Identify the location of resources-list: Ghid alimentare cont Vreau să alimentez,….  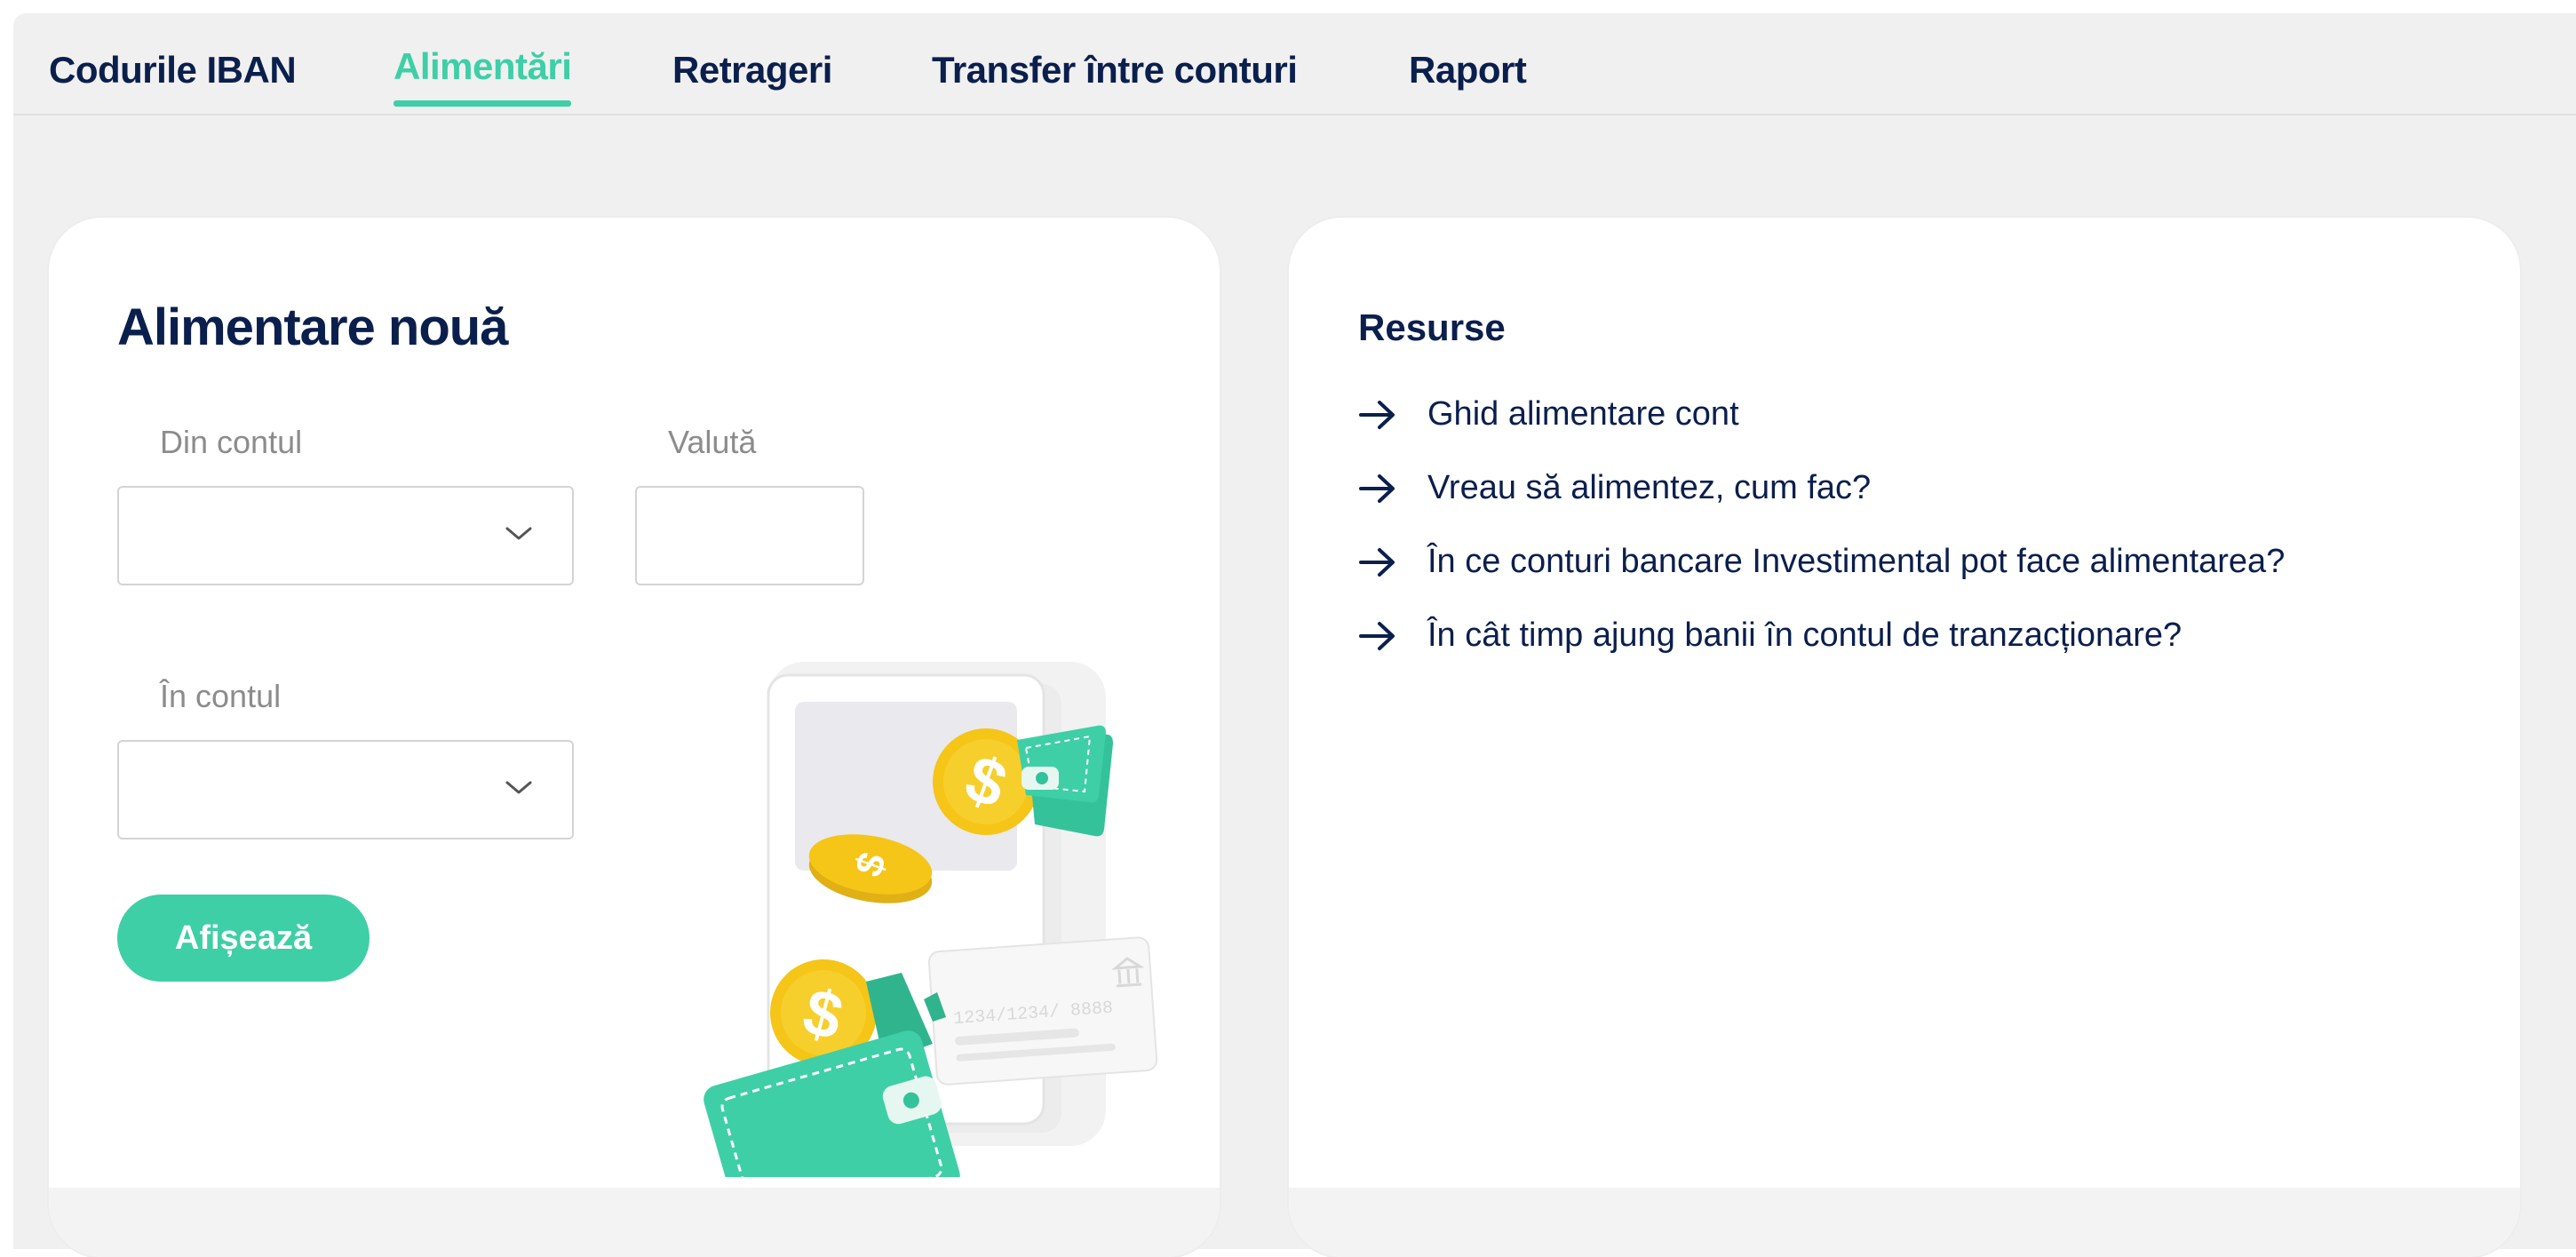
(1821, 525).